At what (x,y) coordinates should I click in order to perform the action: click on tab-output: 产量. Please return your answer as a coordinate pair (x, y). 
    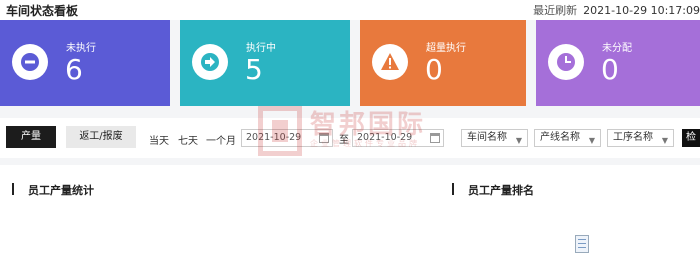
    Looking at the image, I should click on (31, 137).